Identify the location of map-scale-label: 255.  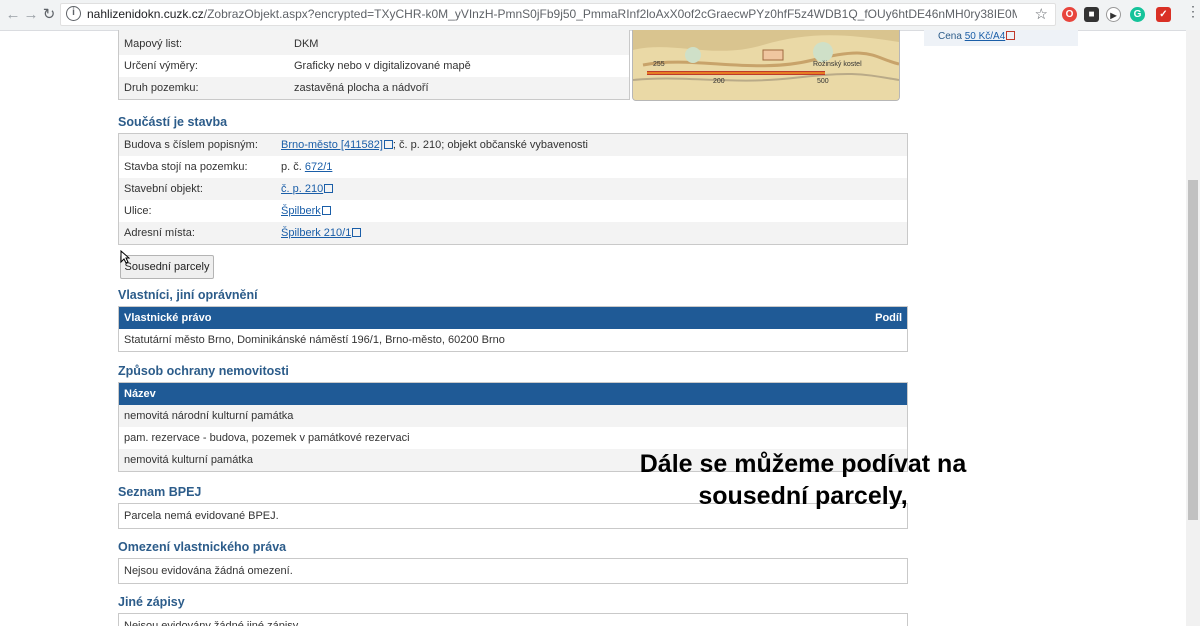
(659, 64).